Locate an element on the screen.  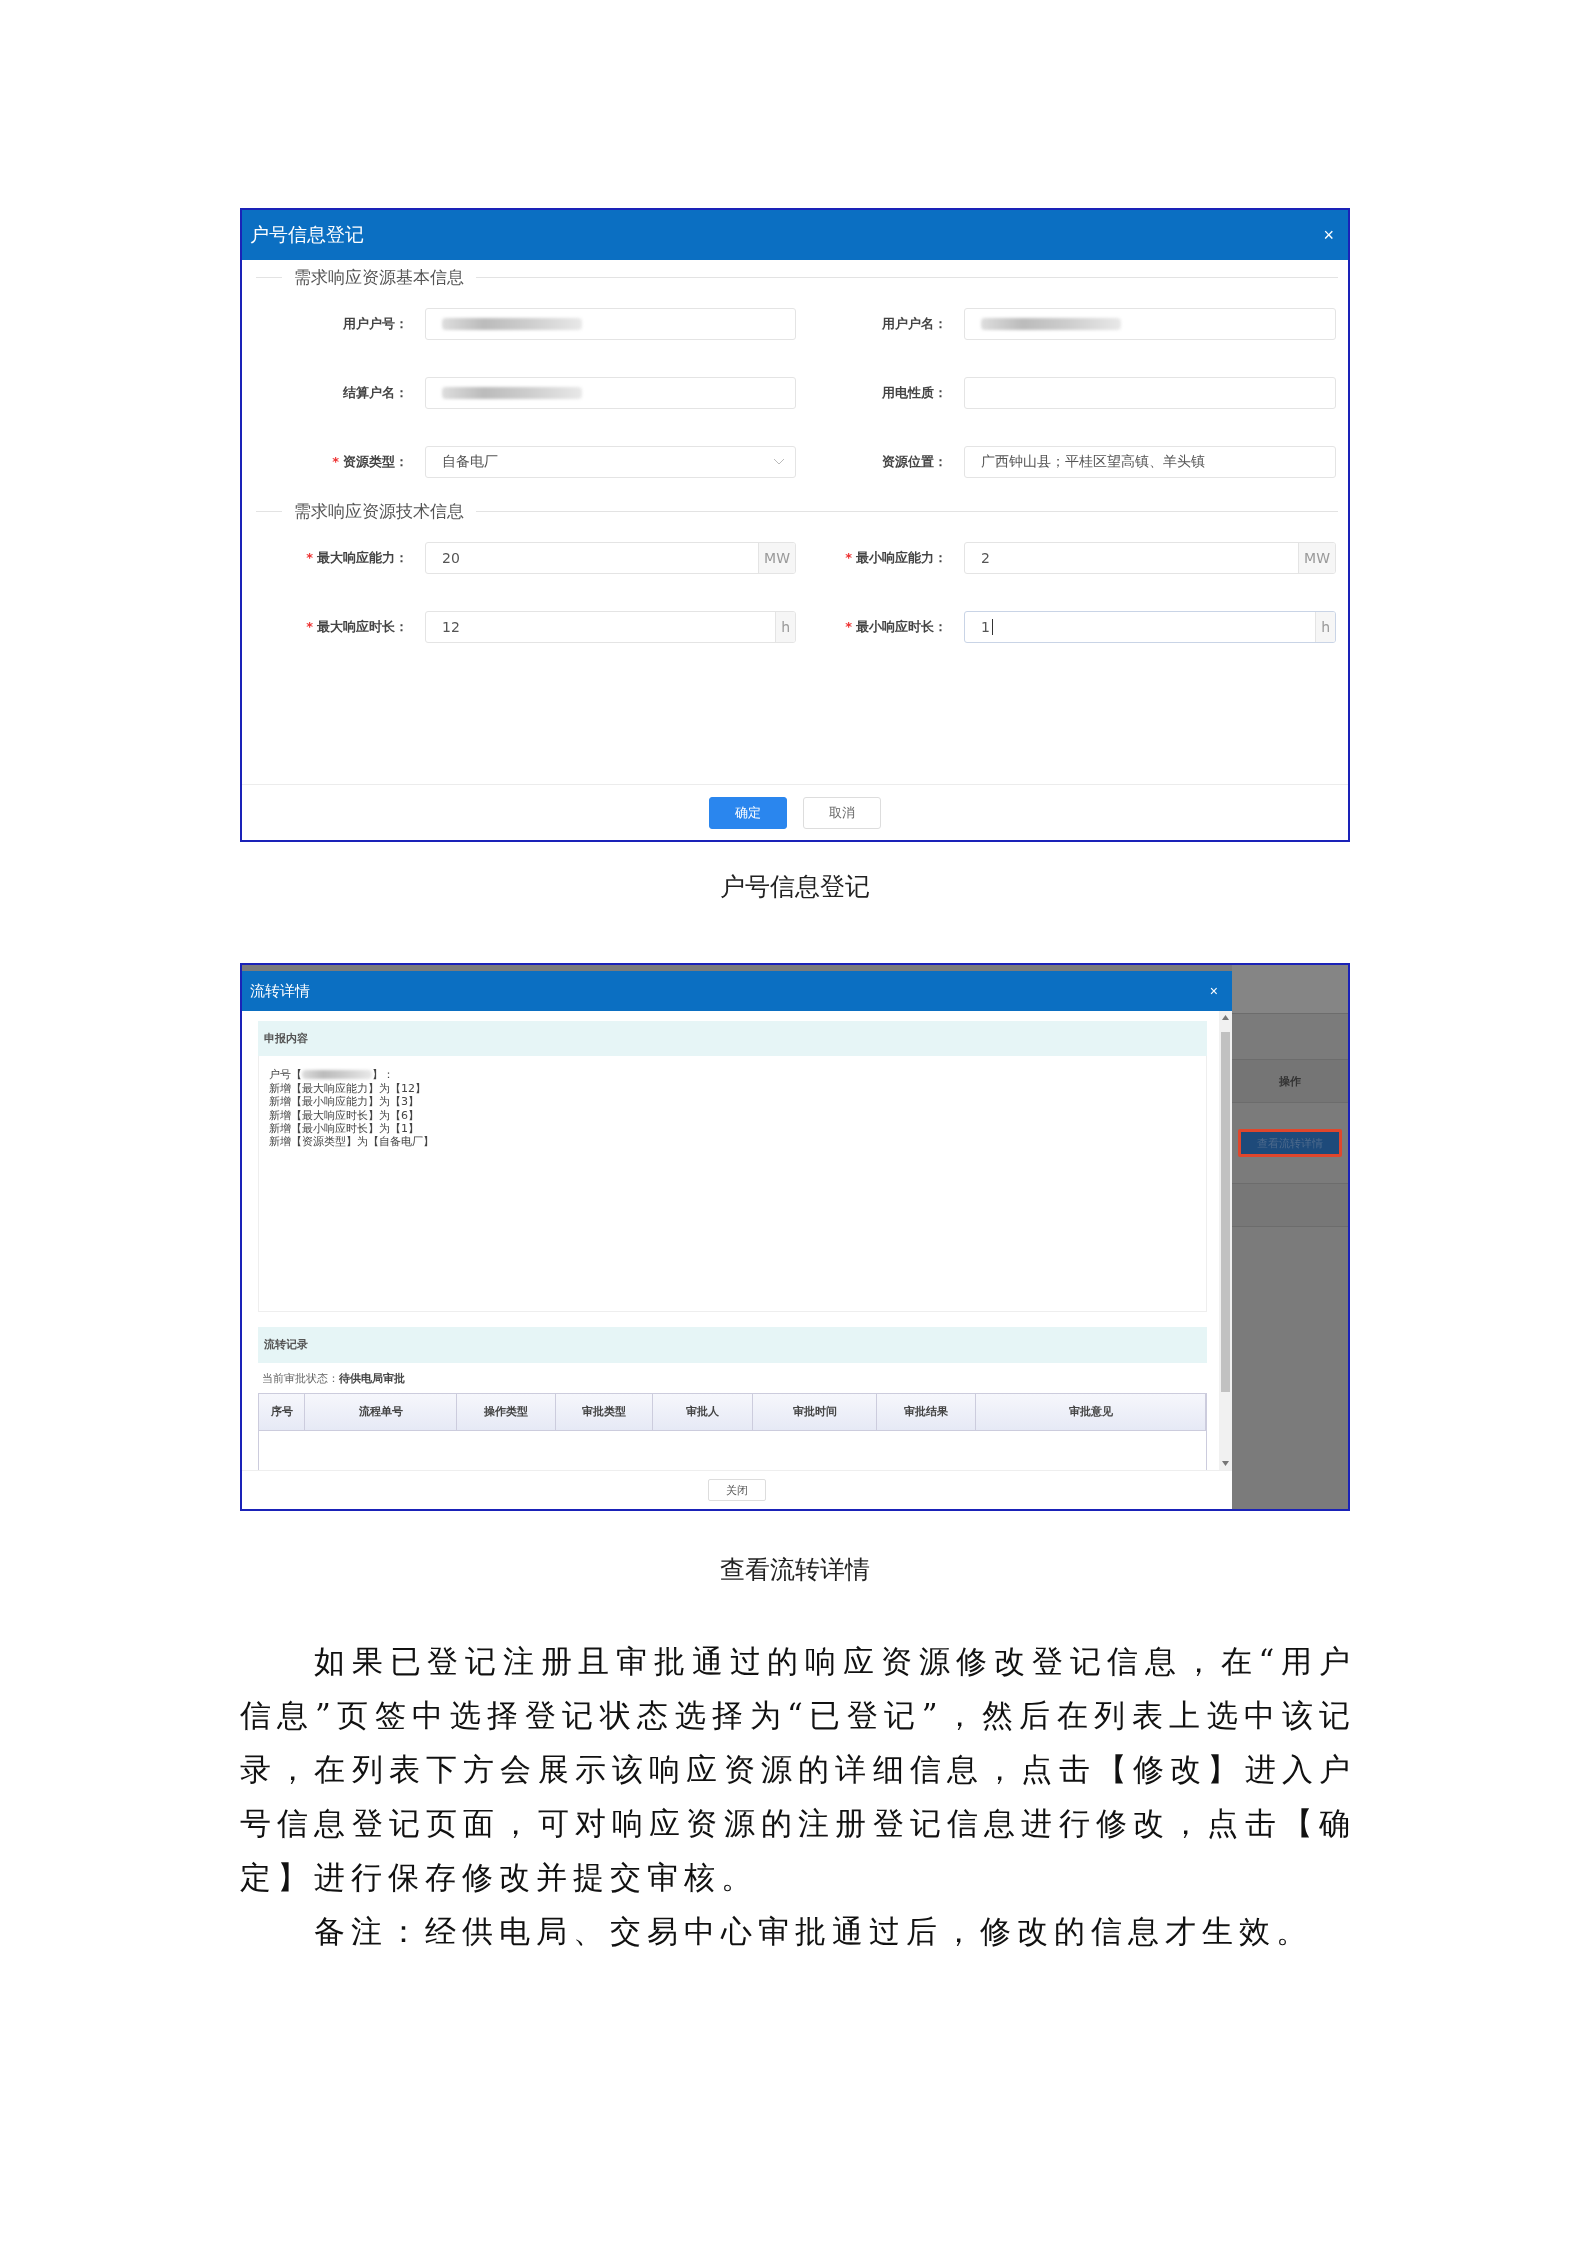
scrollbar is located at coordinates (1225, 1240).